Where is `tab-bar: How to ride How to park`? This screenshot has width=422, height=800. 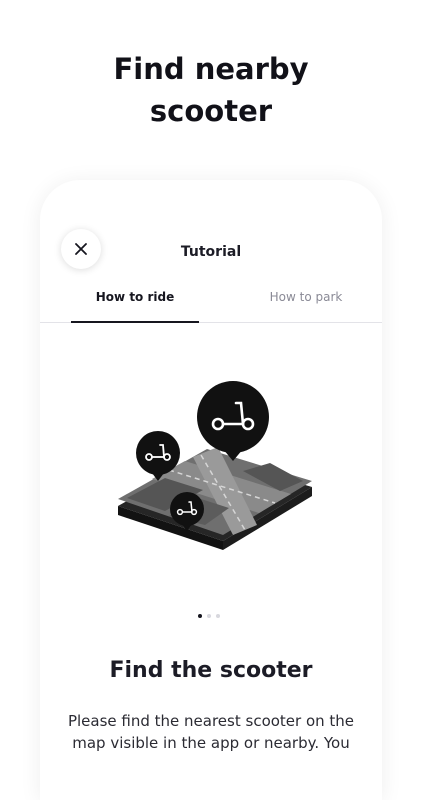
tab-bar: How to ride How to park is located at coordinates (211, 302).